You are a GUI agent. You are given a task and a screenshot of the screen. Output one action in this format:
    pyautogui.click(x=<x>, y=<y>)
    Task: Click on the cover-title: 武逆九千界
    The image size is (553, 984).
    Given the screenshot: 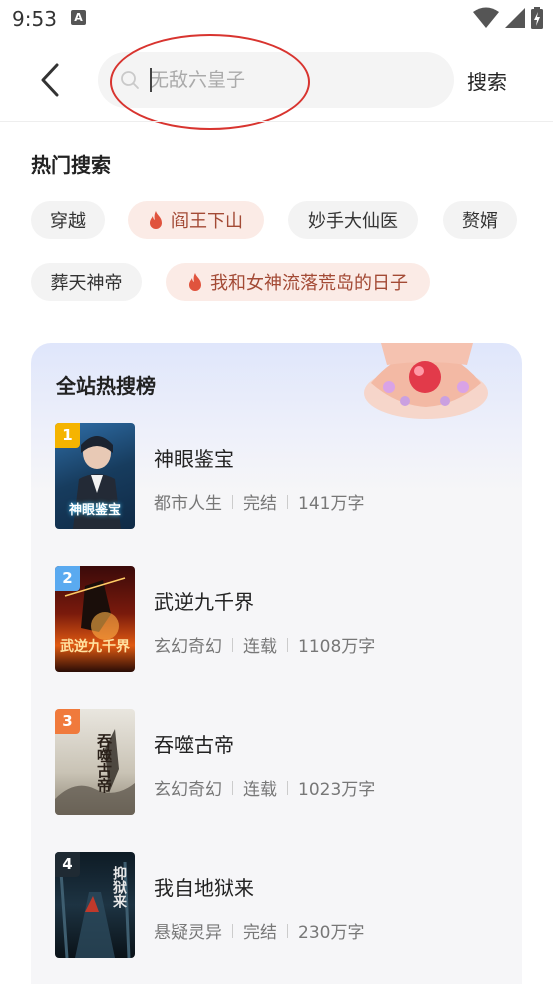 What is the action you would take?
    pyautogui.click(x=95, y=647)
    